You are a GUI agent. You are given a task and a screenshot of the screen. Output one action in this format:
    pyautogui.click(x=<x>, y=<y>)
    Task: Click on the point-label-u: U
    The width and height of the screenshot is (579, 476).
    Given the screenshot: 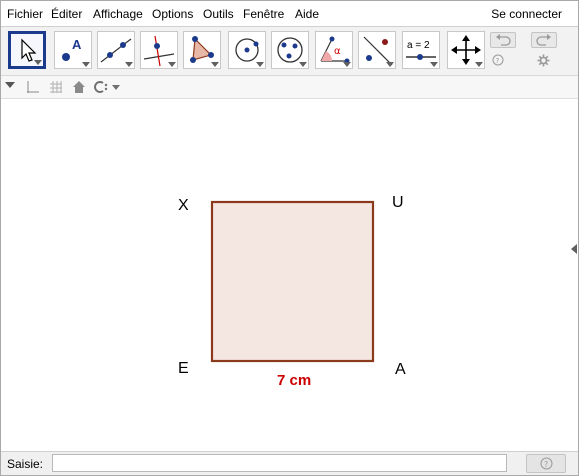 What is the action you would take?
    pyautogui.click(x=398, y=203)
    